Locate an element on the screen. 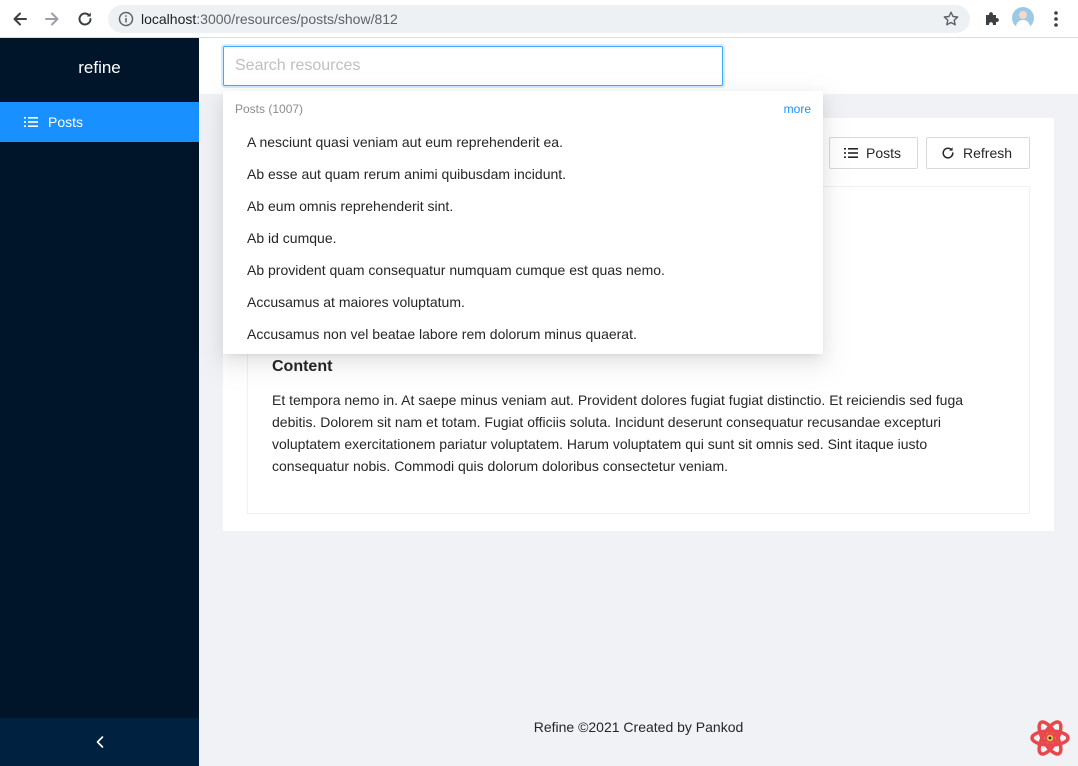  star-icon is located at coordinates (951, 19).